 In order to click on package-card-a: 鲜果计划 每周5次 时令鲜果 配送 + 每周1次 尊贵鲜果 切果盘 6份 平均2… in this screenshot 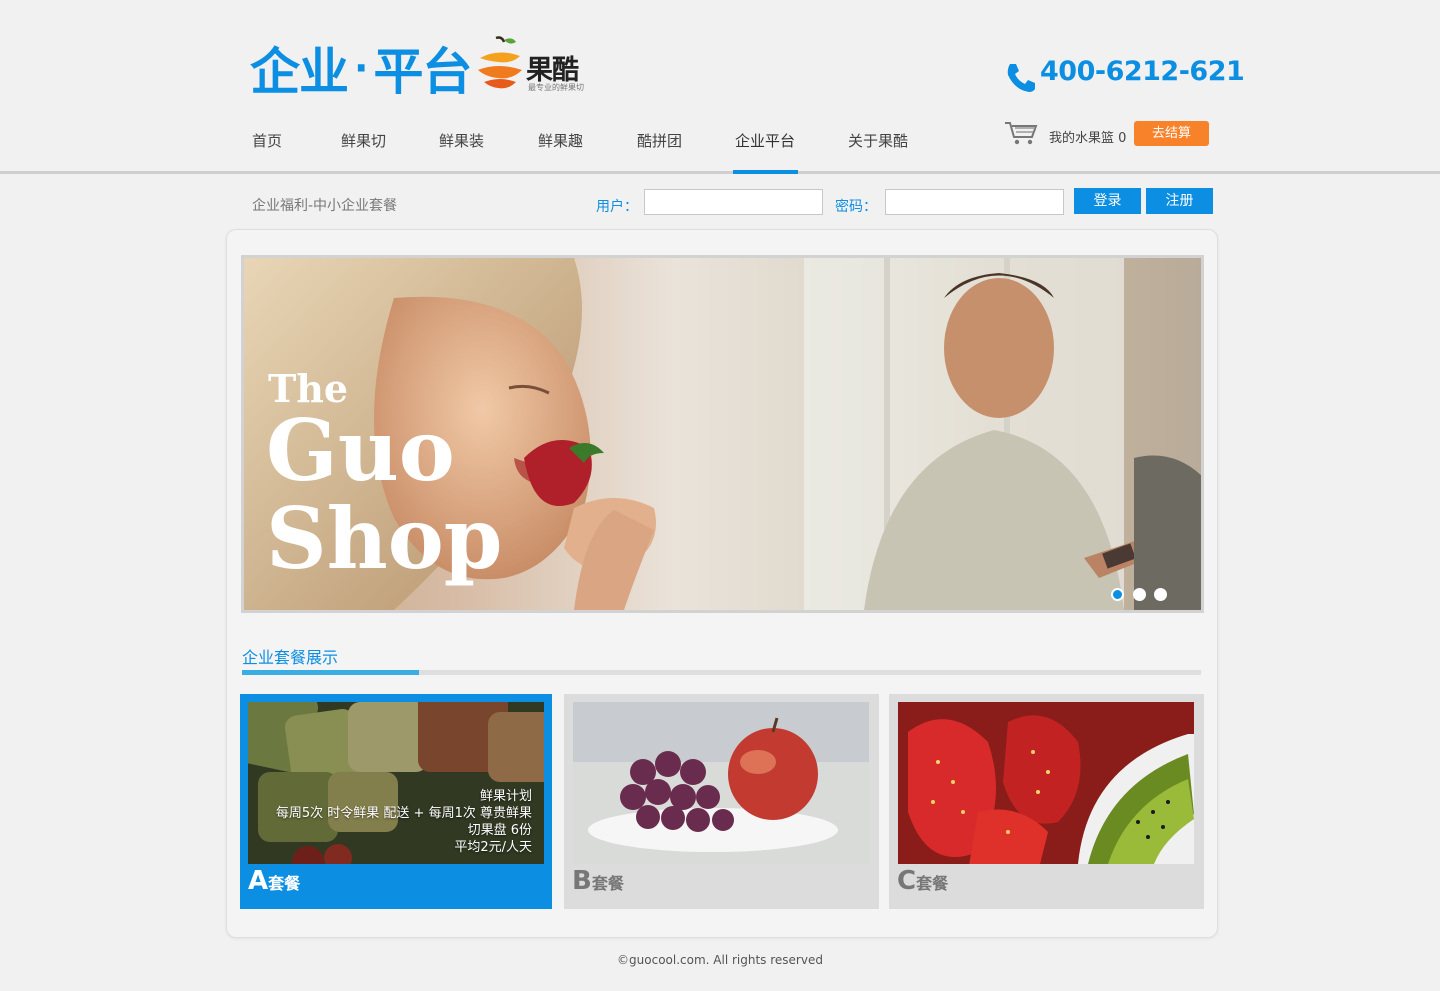, I will do `click(396, 801)`.